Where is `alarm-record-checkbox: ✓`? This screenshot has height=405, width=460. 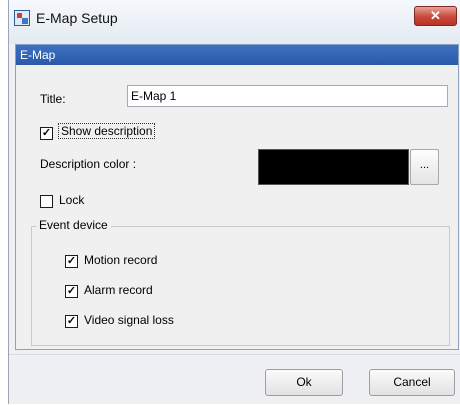 alarm-record-checkbox: ✓ is located at coordinates (71, 291).